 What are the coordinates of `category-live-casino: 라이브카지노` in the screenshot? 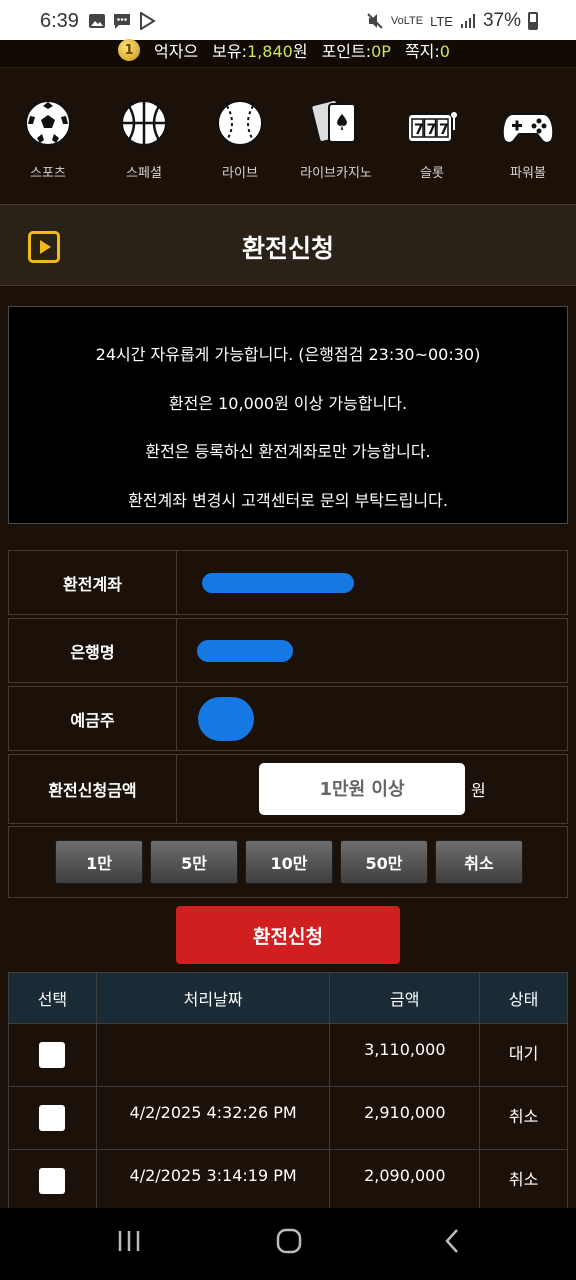 It's located at (336, 136).